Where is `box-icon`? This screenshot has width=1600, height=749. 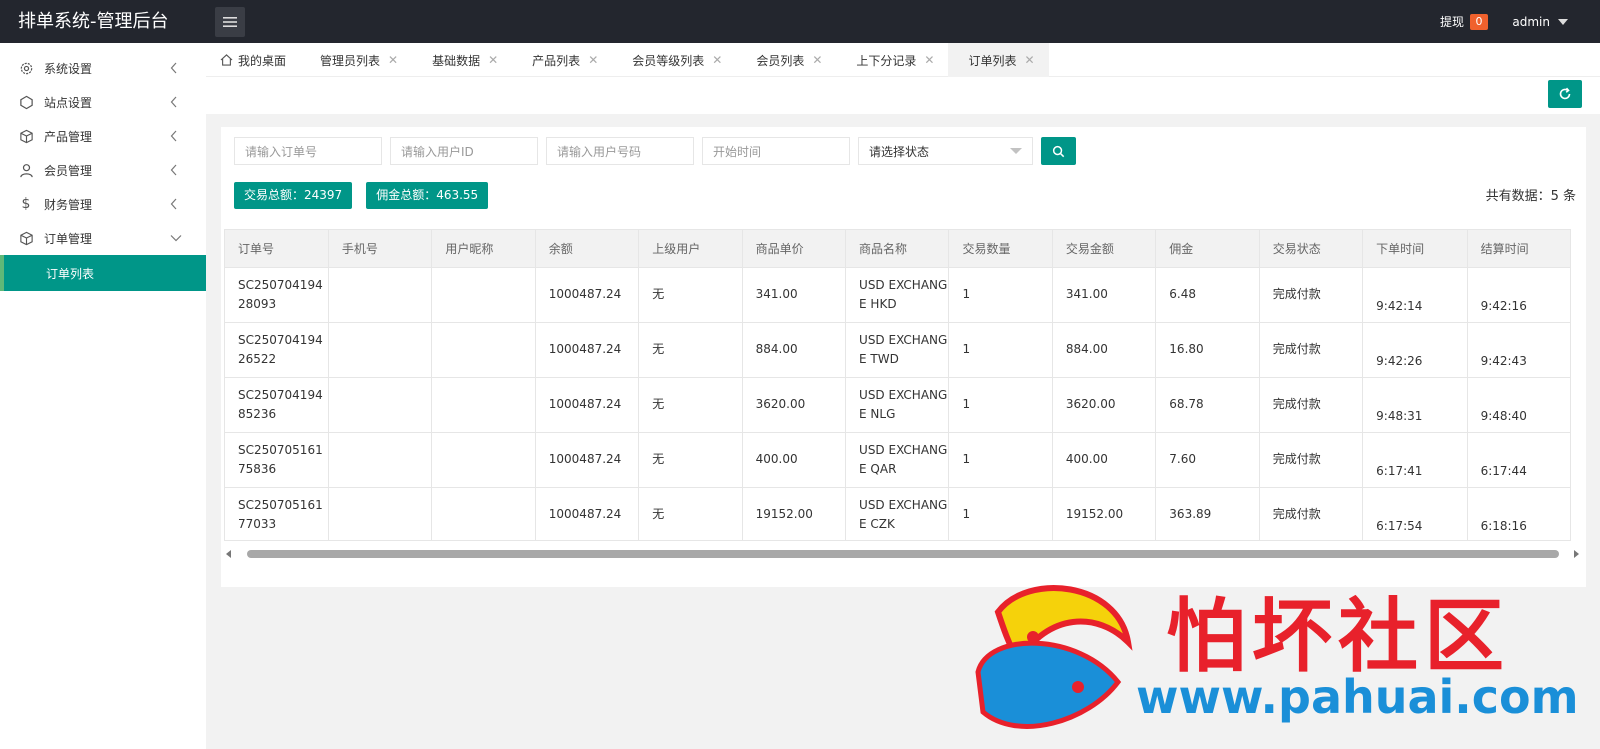
box-icon is located at coordinates (26, 136).